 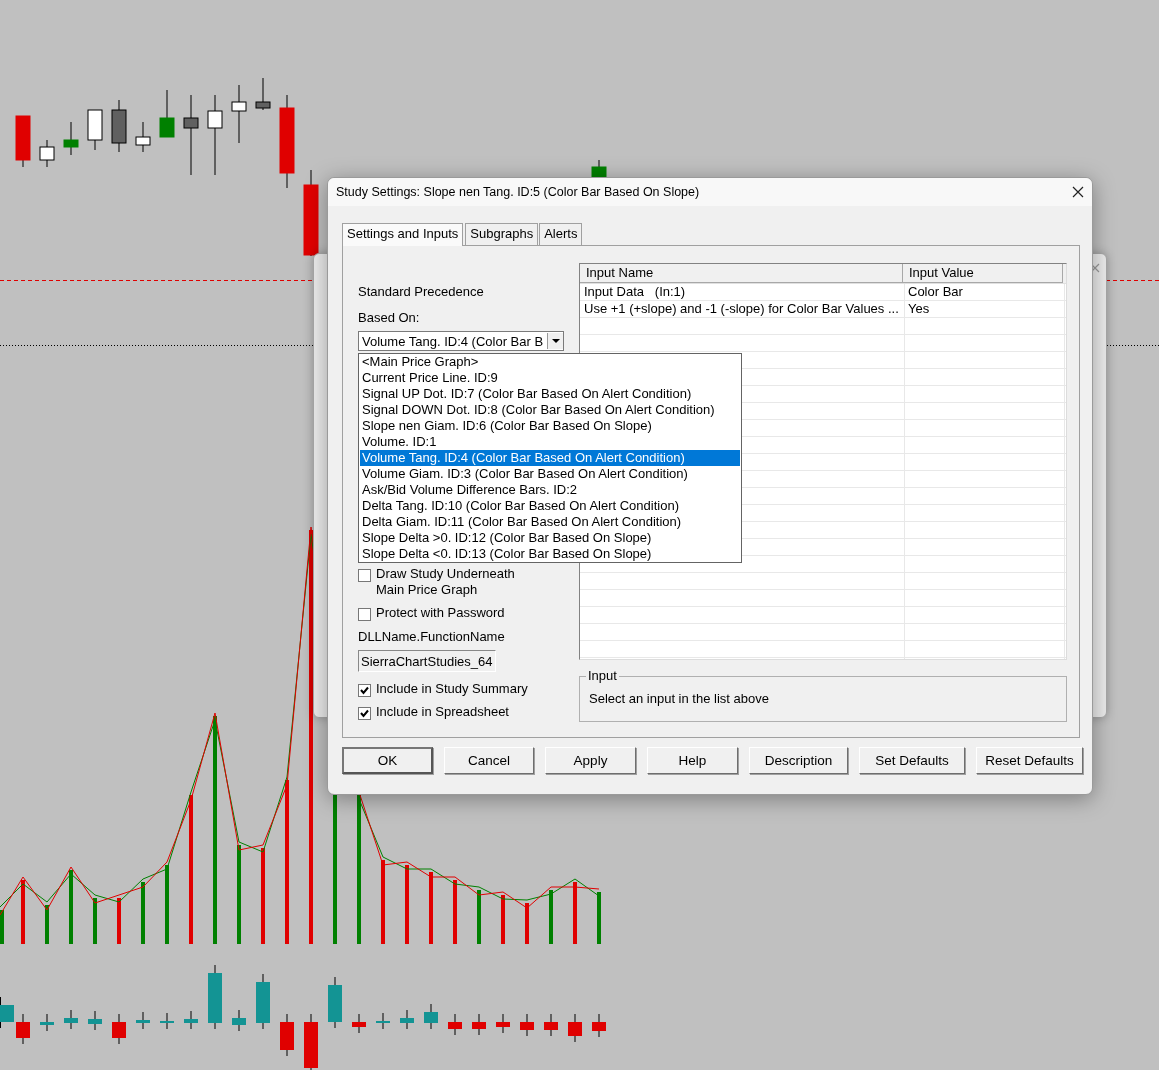 What do you see at coordinates (452, 689) in the screenshot?
I see `checkbox-label: Include in Study Summary` at bounding box center [452, 689].